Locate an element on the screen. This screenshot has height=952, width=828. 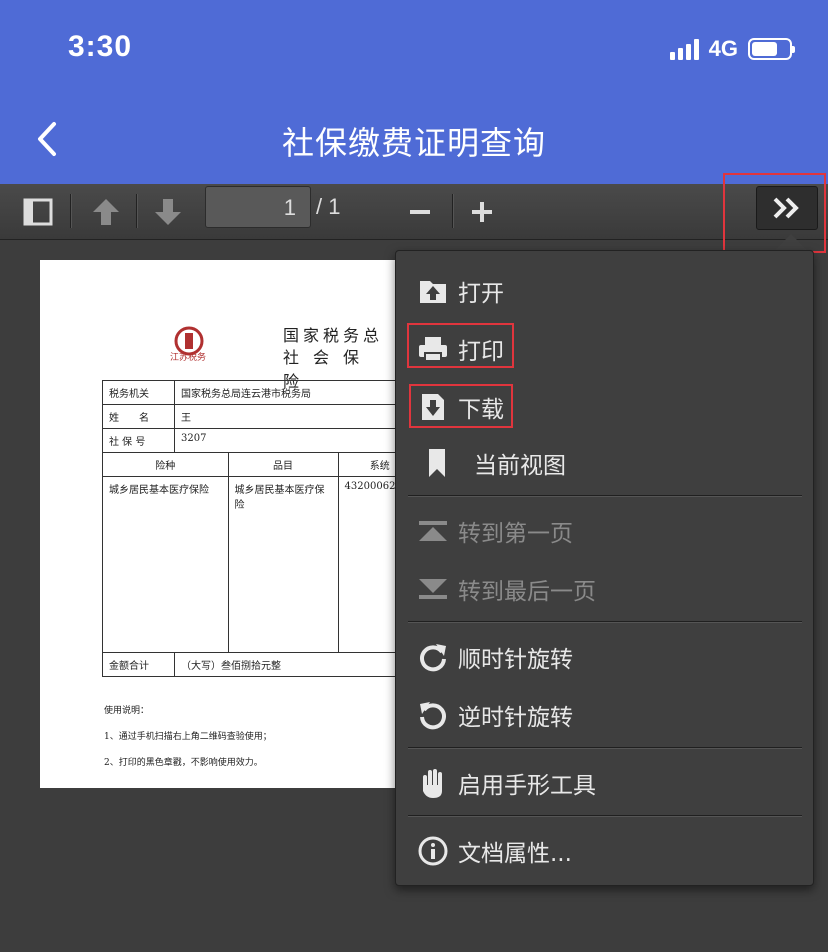
menu-item-rotate-clockwise: 顺时针旋转 is located at coordinates (605, 657).